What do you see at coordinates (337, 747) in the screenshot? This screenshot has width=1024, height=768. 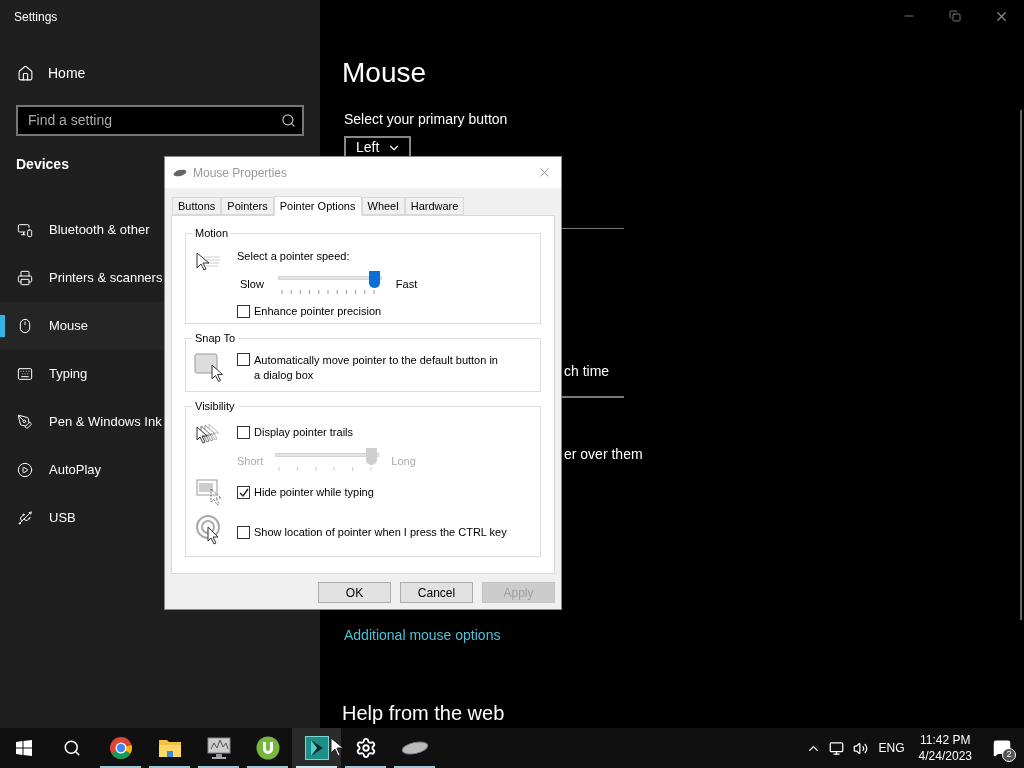 I see `mouse-pointer-icon` at bounding box center [337, 747].